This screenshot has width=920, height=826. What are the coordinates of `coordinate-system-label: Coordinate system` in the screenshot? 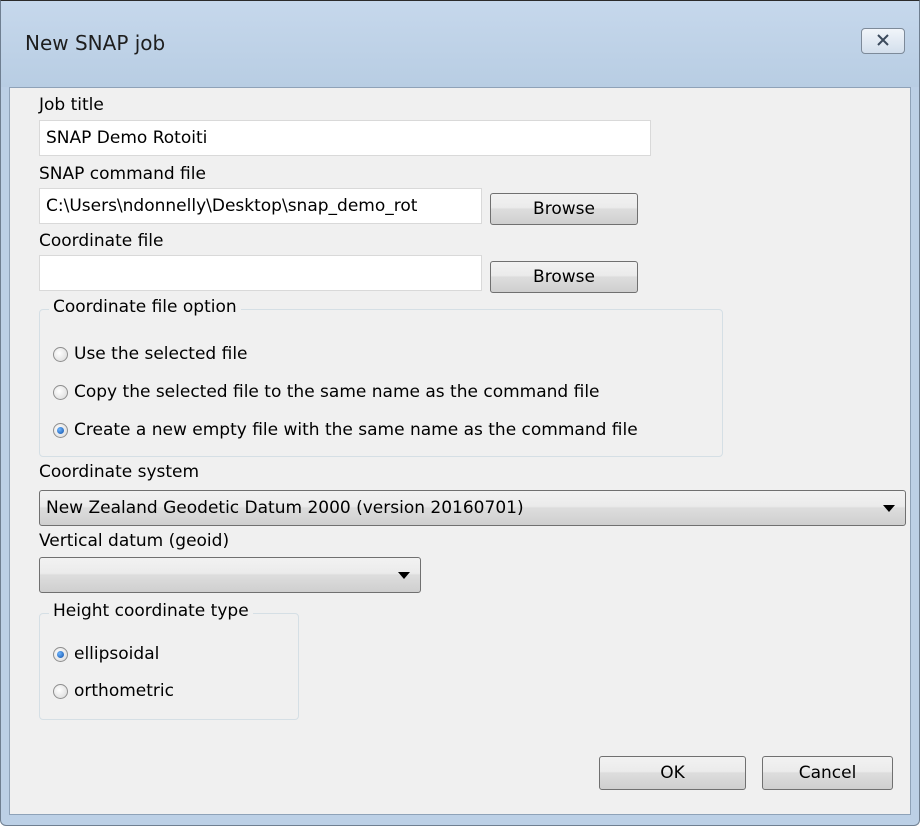 It's located at (119, 472).